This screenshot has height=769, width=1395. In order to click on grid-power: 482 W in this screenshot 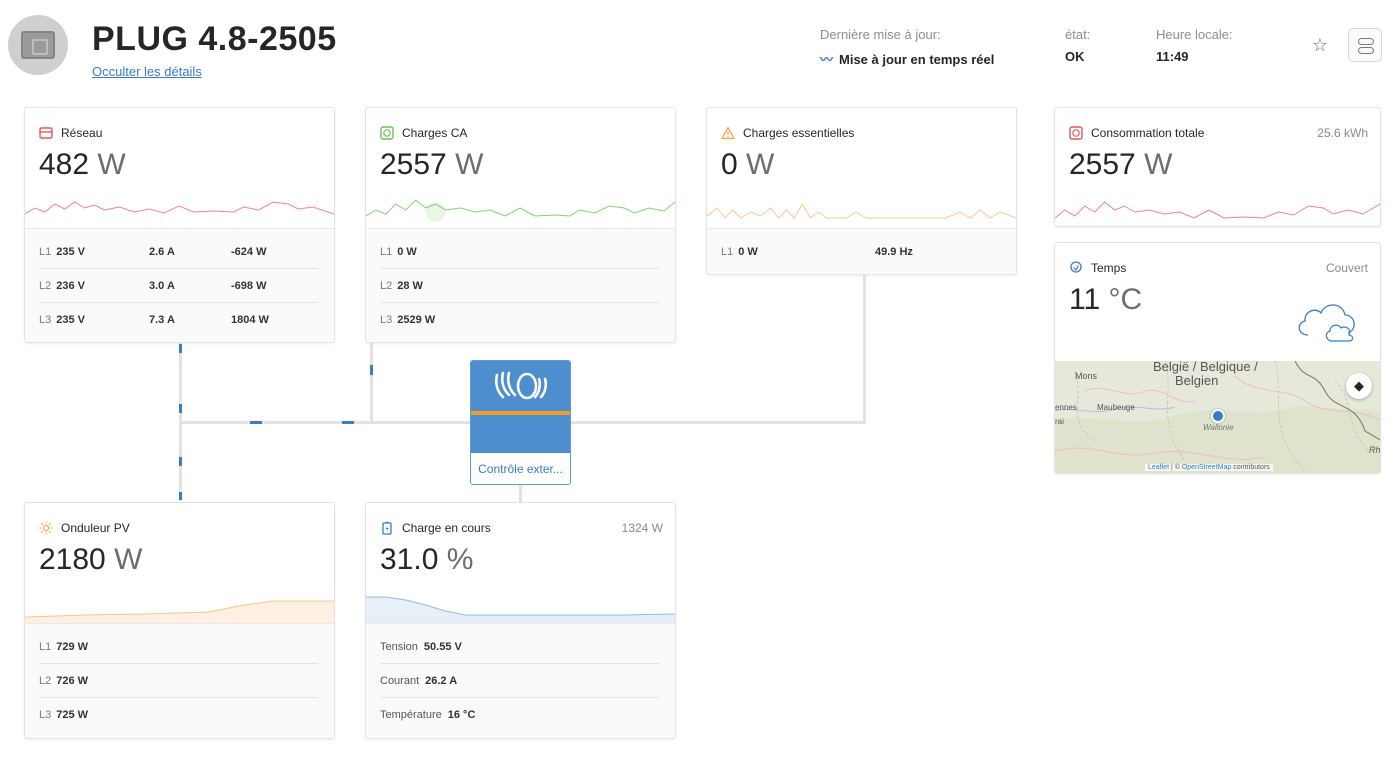, I will do `click(82, 165)`.